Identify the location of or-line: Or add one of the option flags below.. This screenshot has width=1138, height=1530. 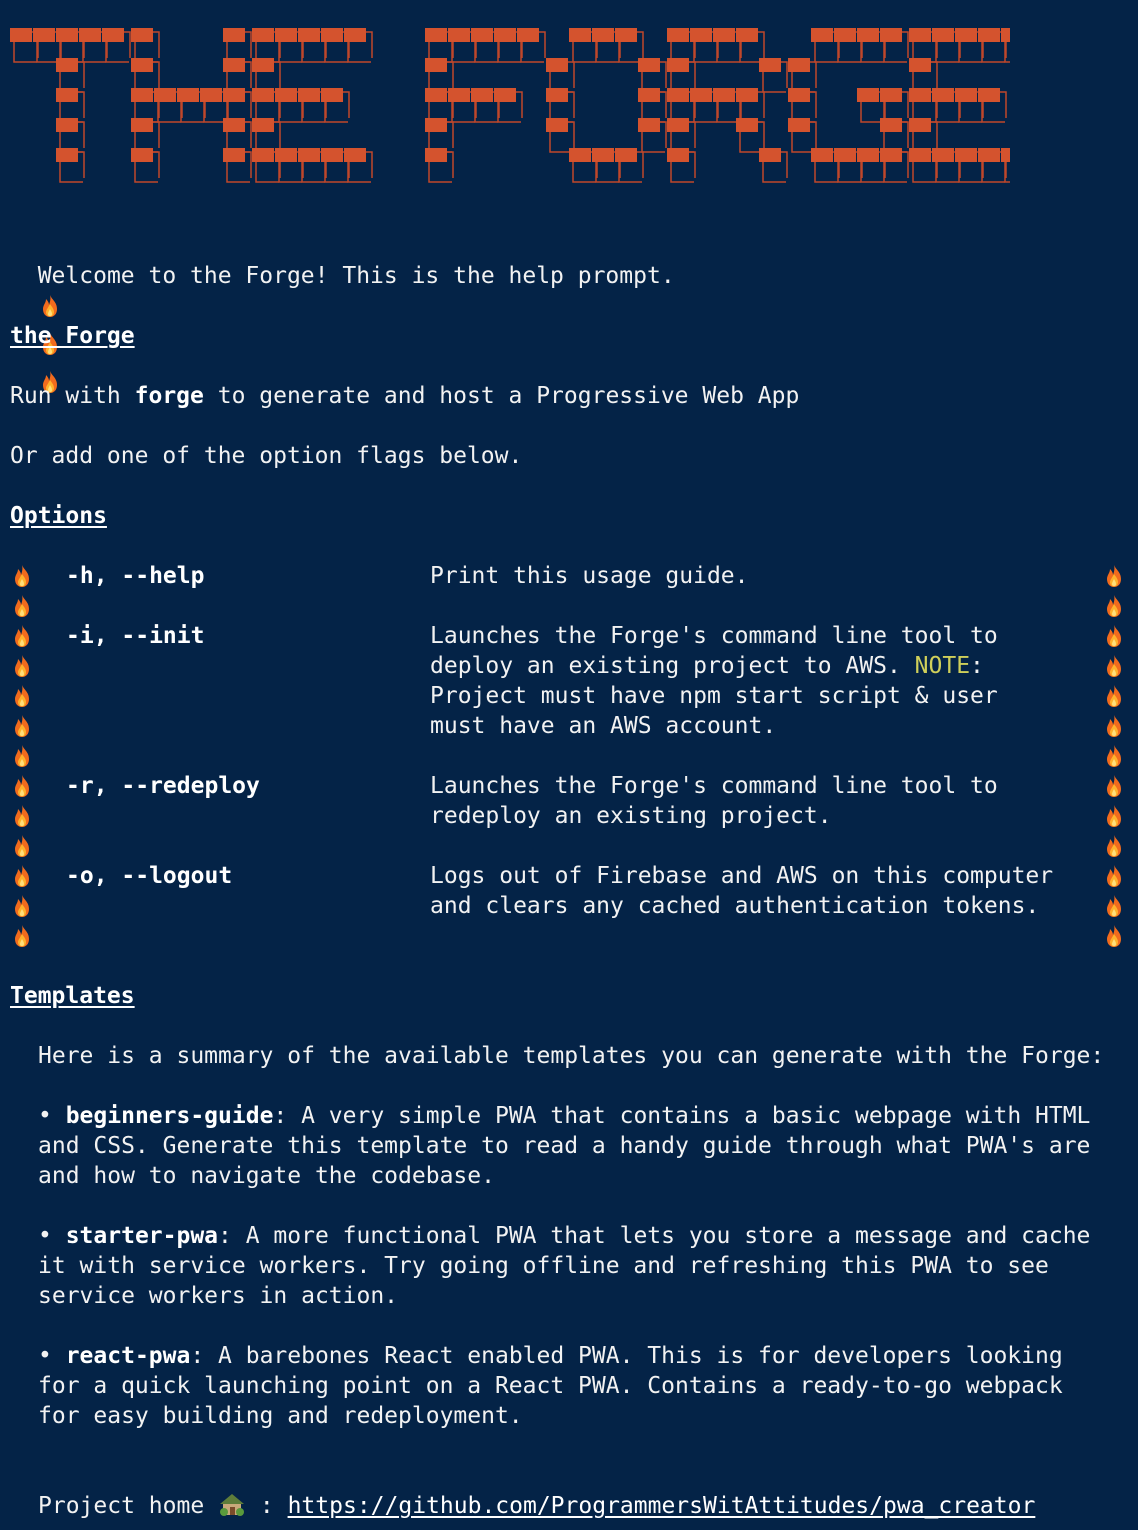
(266, 456).